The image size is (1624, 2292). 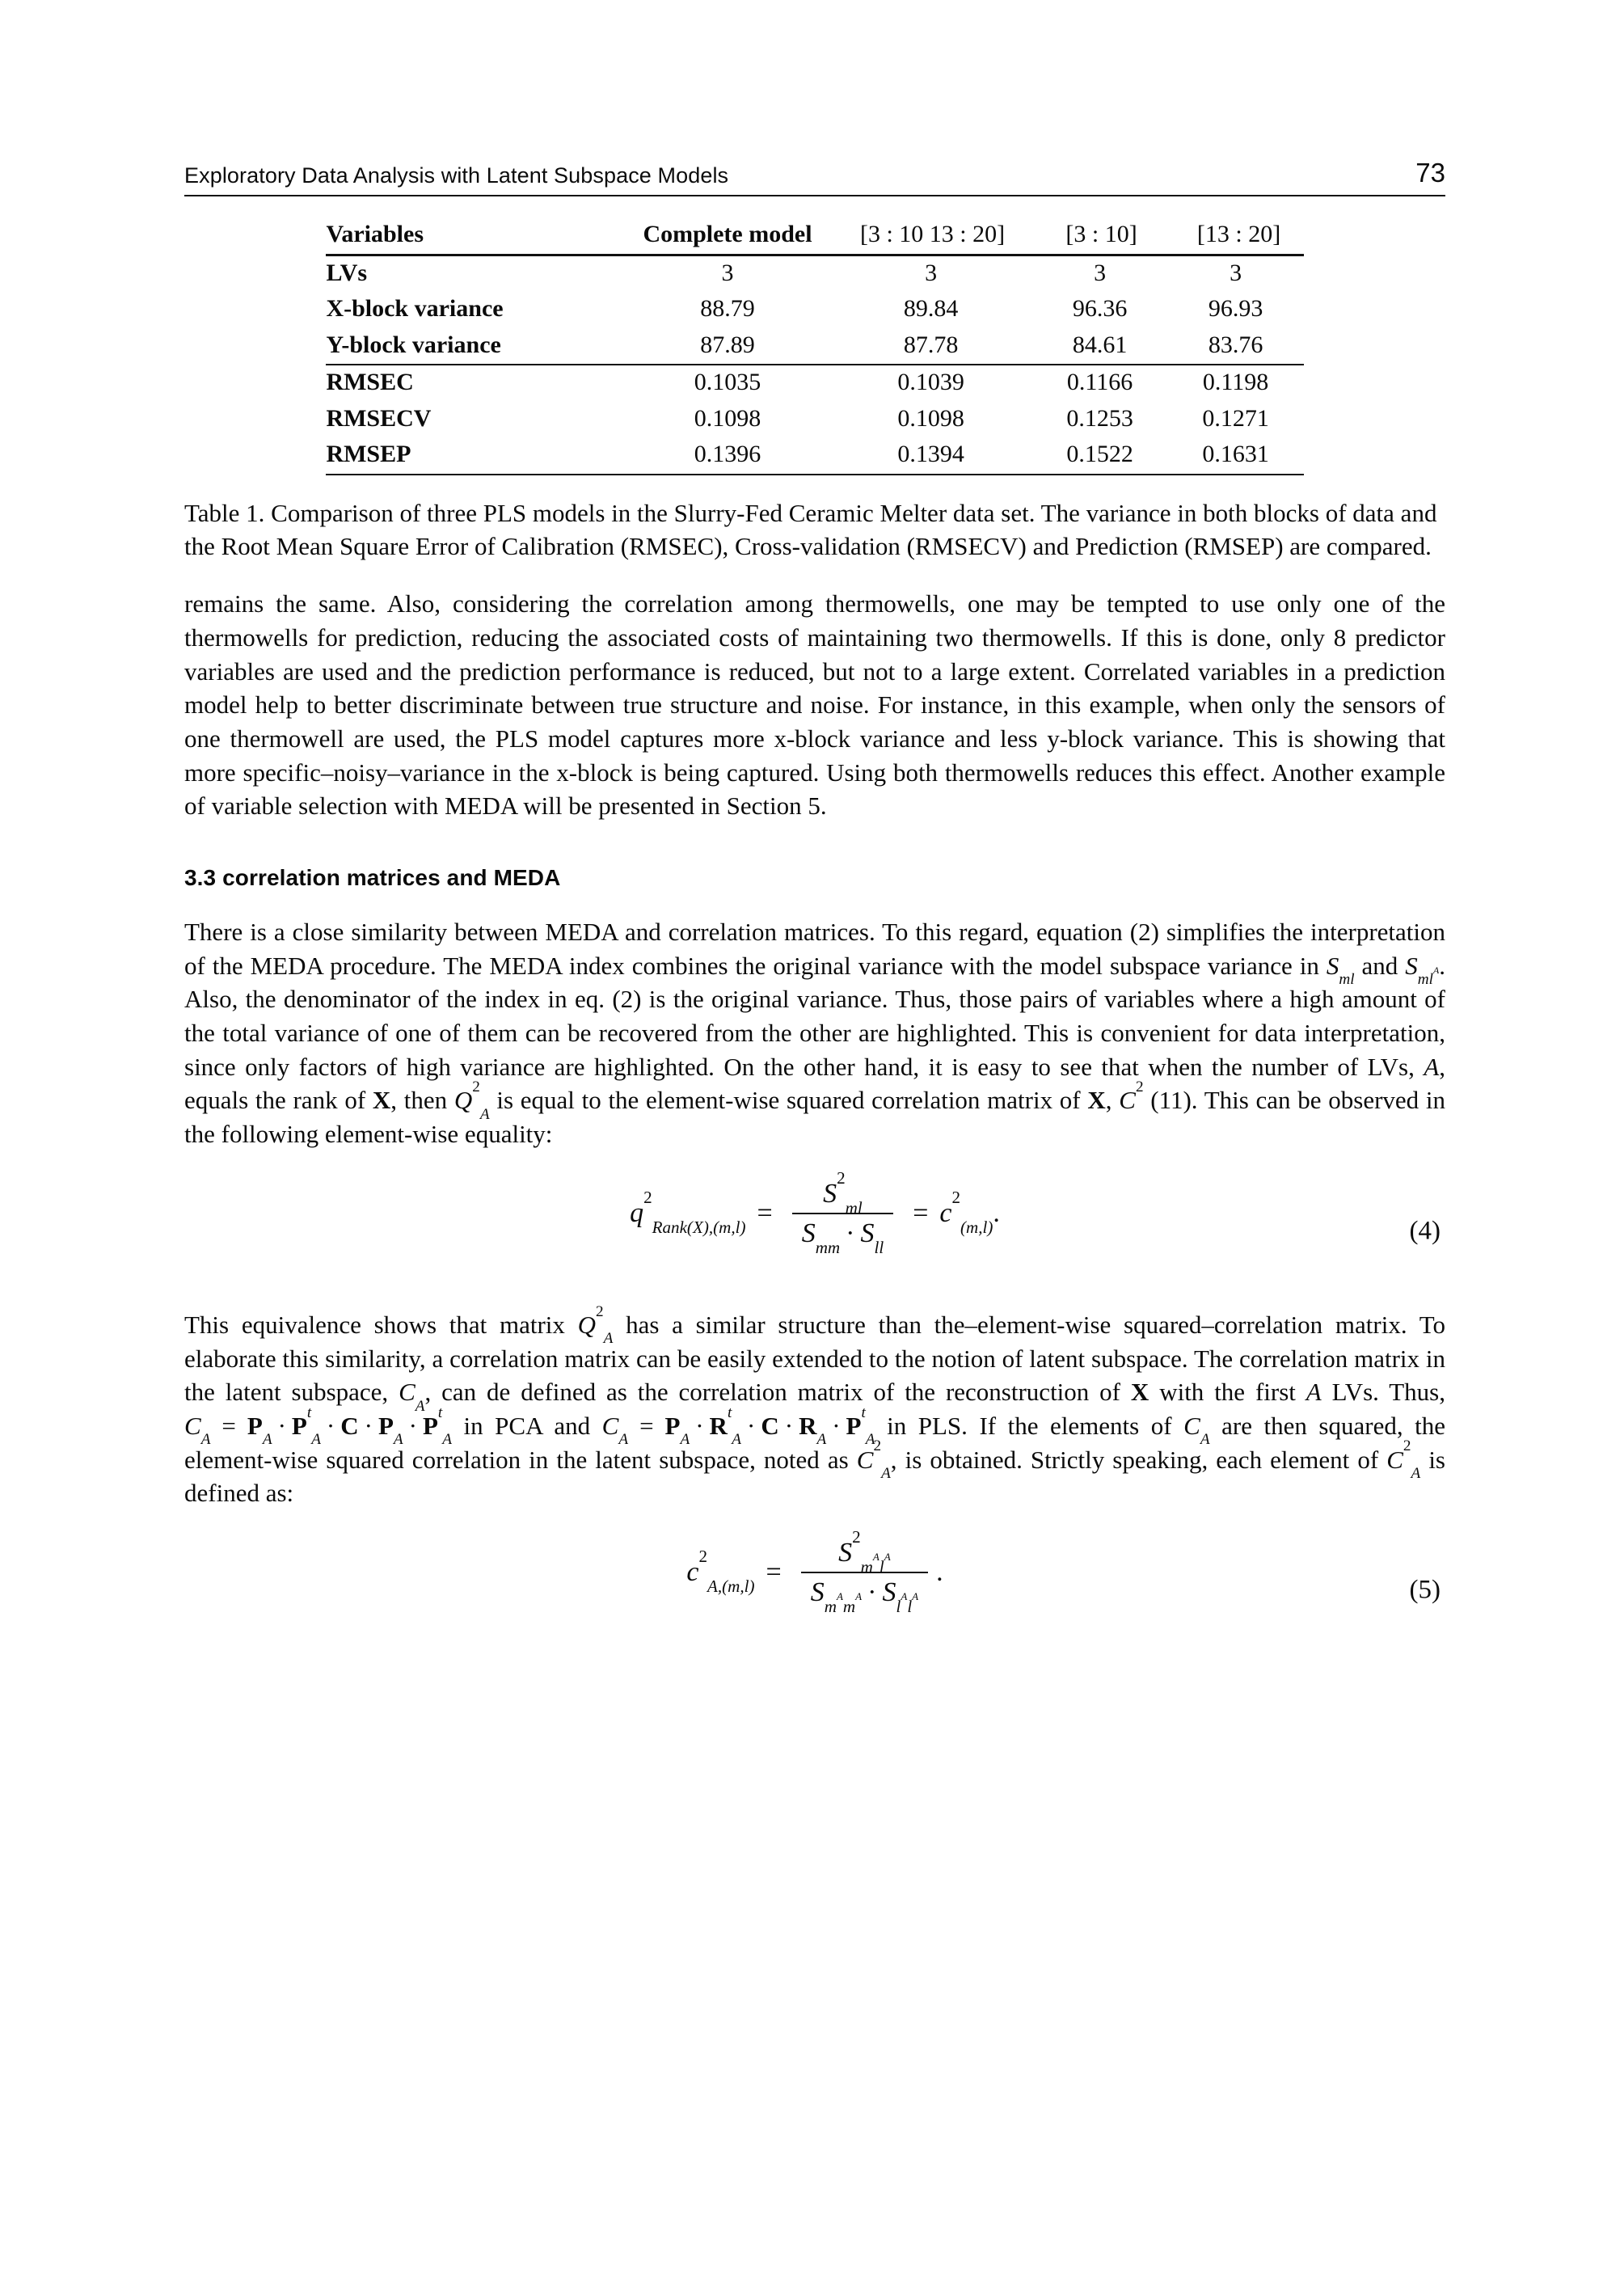 I want to click on text-run: with the first, so click(x=1227, y=1392).